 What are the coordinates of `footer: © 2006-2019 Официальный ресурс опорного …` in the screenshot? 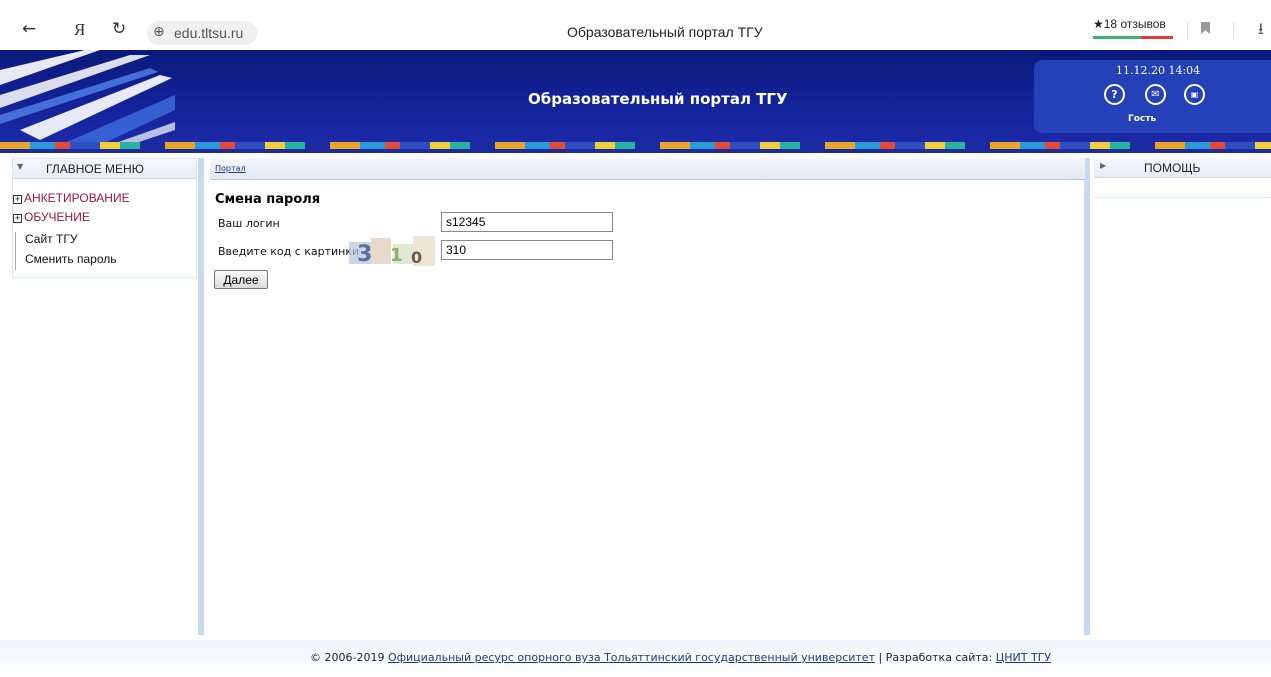 It's located at (635, 658).